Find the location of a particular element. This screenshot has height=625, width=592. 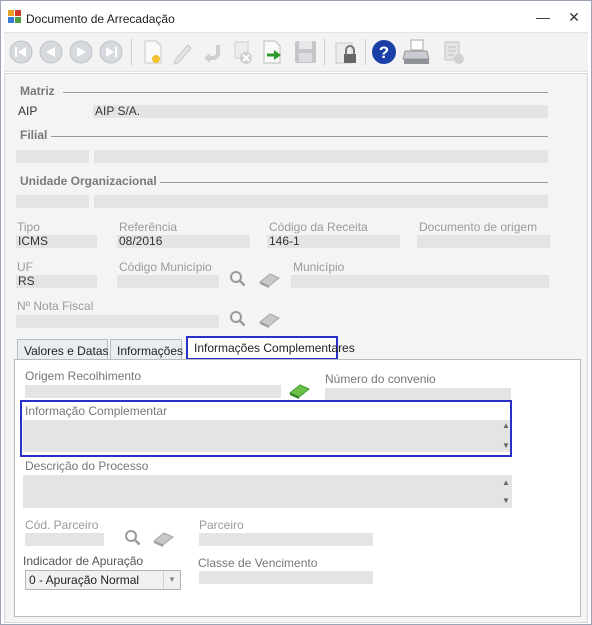

indicador-apuracao-value: 0 - Apuração Normal is located at coordinates (84, 580).